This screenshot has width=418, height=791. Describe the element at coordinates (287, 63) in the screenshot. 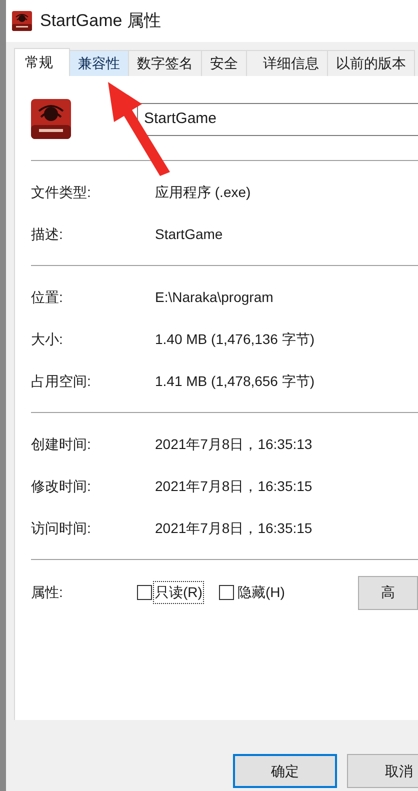

I see `tab: 详细信息` at that location.